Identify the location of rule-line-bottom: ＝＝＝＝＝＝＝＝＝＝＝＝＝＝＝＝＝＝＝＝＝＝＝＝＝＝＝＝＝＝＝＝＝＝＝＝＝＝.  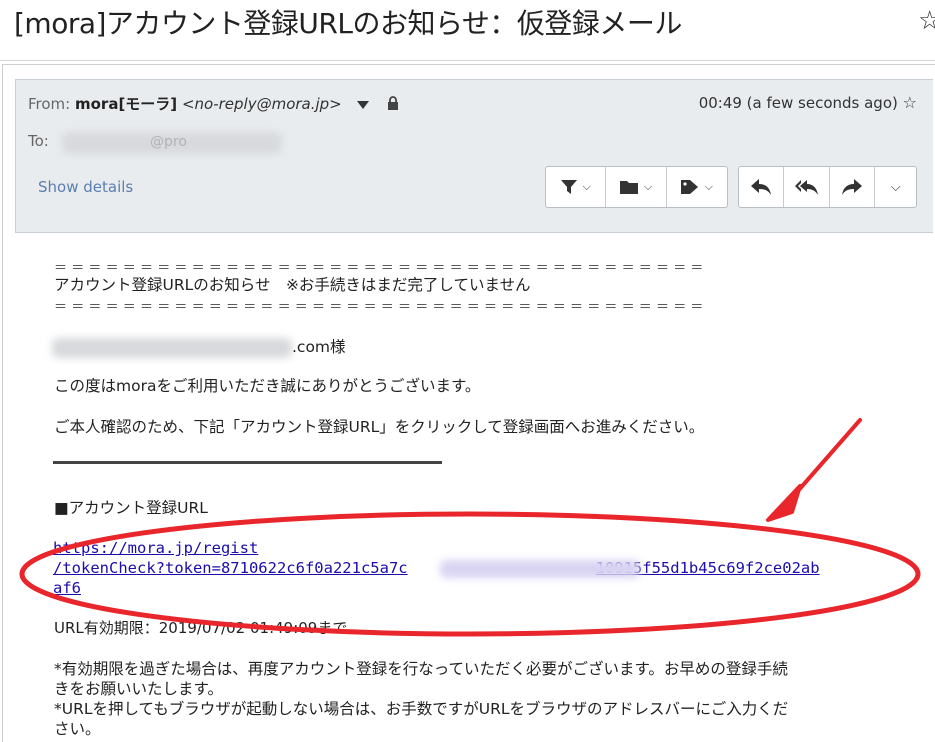
(381, 307).